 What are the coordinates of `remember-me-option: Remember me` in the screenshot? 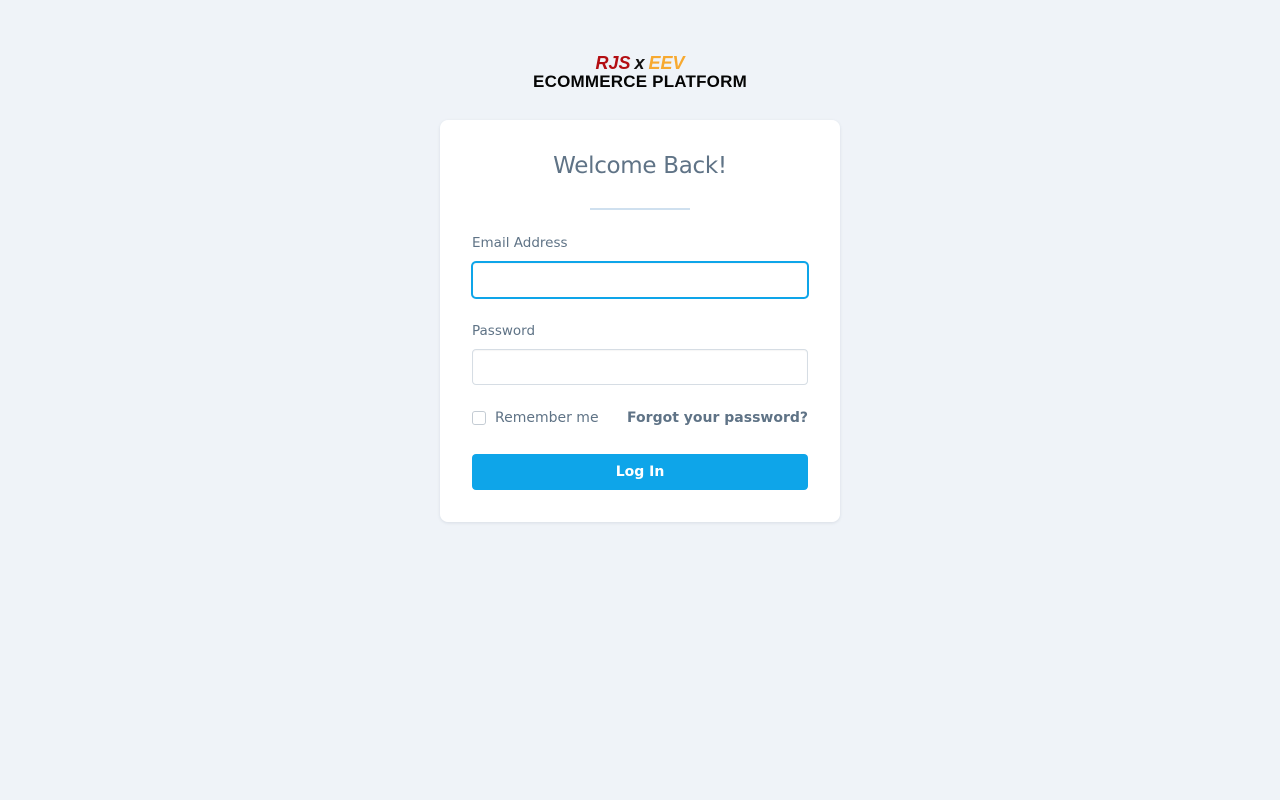 It's located at (535, 418).